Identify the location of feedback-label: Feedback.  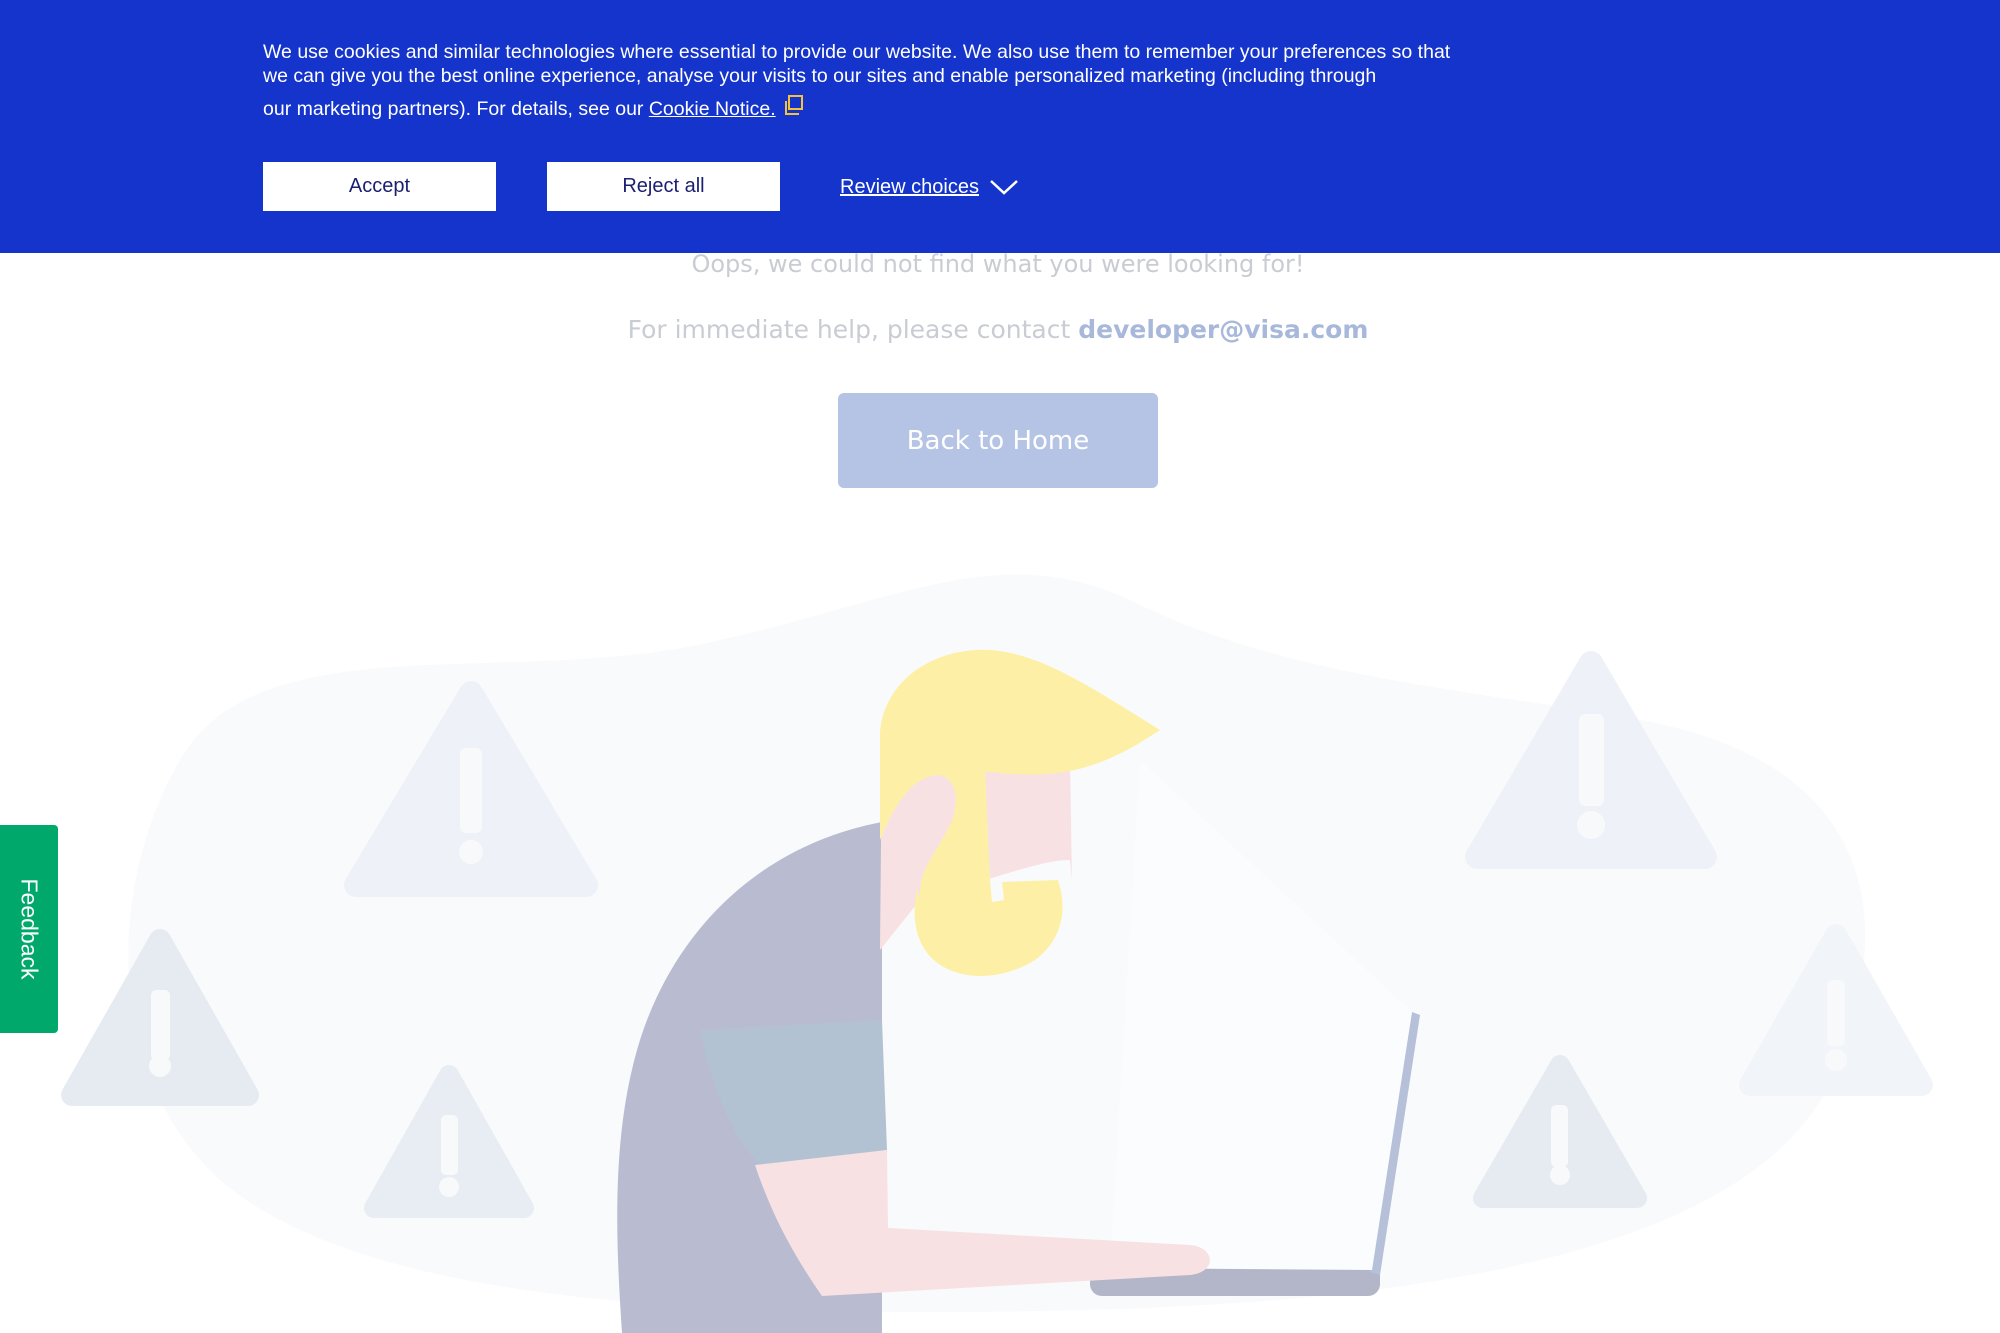
(29, 929).